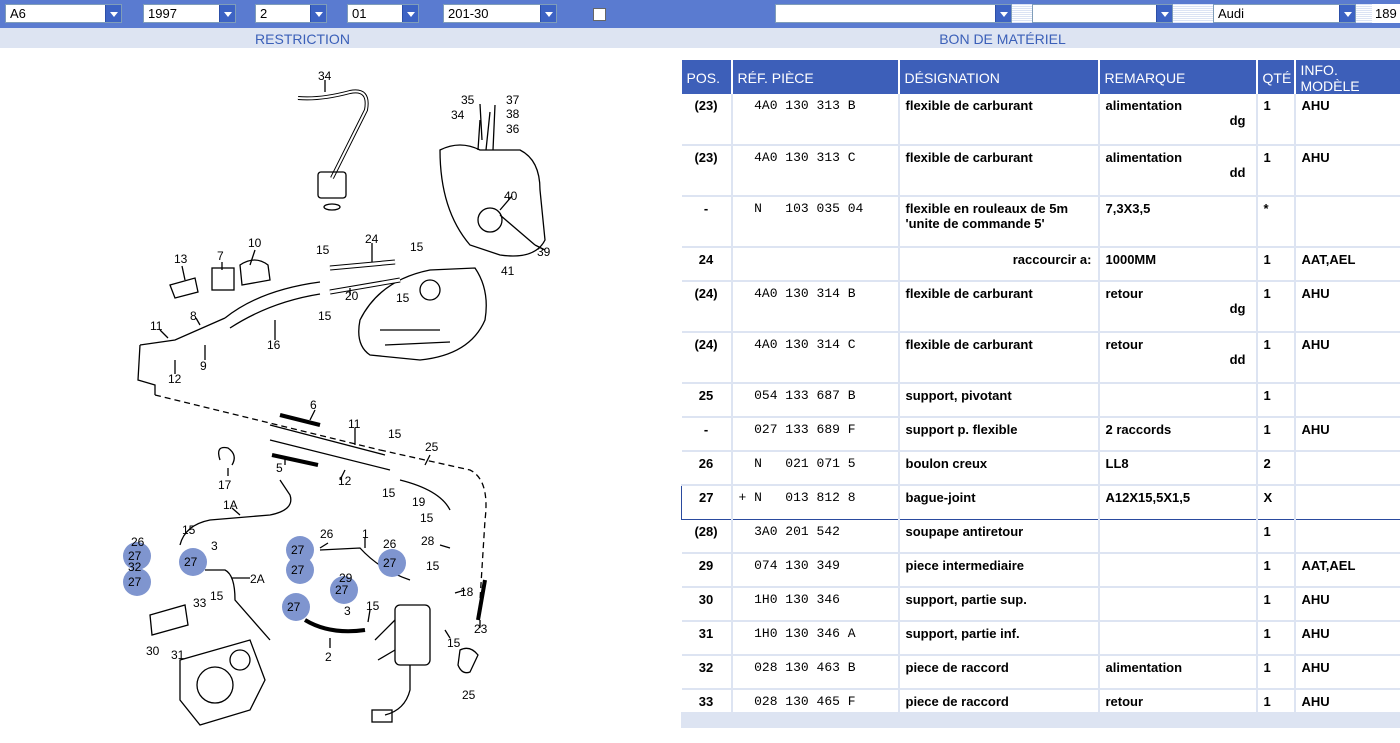 Image resolution: width=1400 pixels, height=743 pixels. What do you see at coordinates (815, 638) in the screenshot?
I see `cell-ref: 1H0 130 346 A` at bounding box center [815, 638].